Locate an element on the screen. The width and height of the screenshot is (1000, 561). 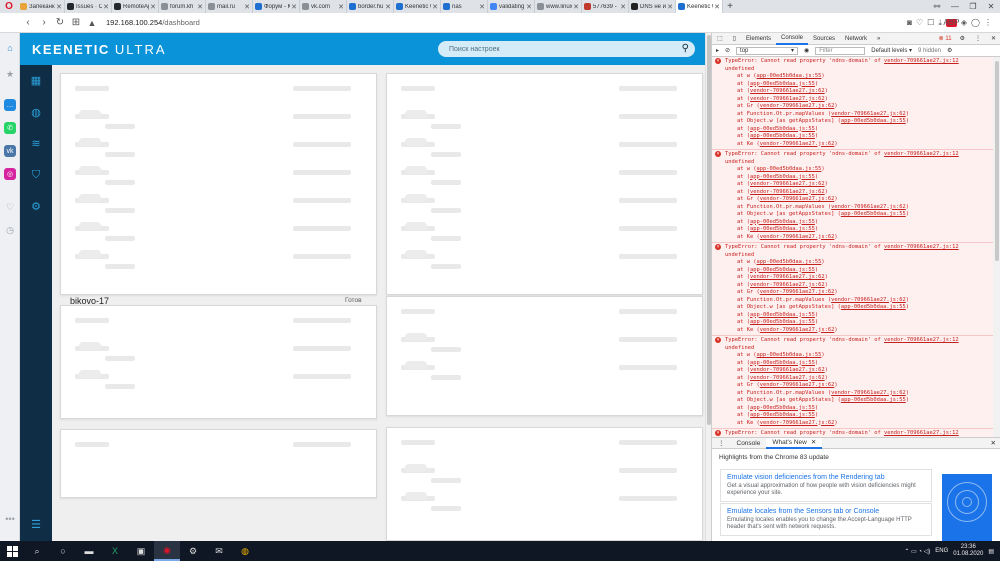
browser-tab: Форум - К ✕ is located at coordinates (276, 6).